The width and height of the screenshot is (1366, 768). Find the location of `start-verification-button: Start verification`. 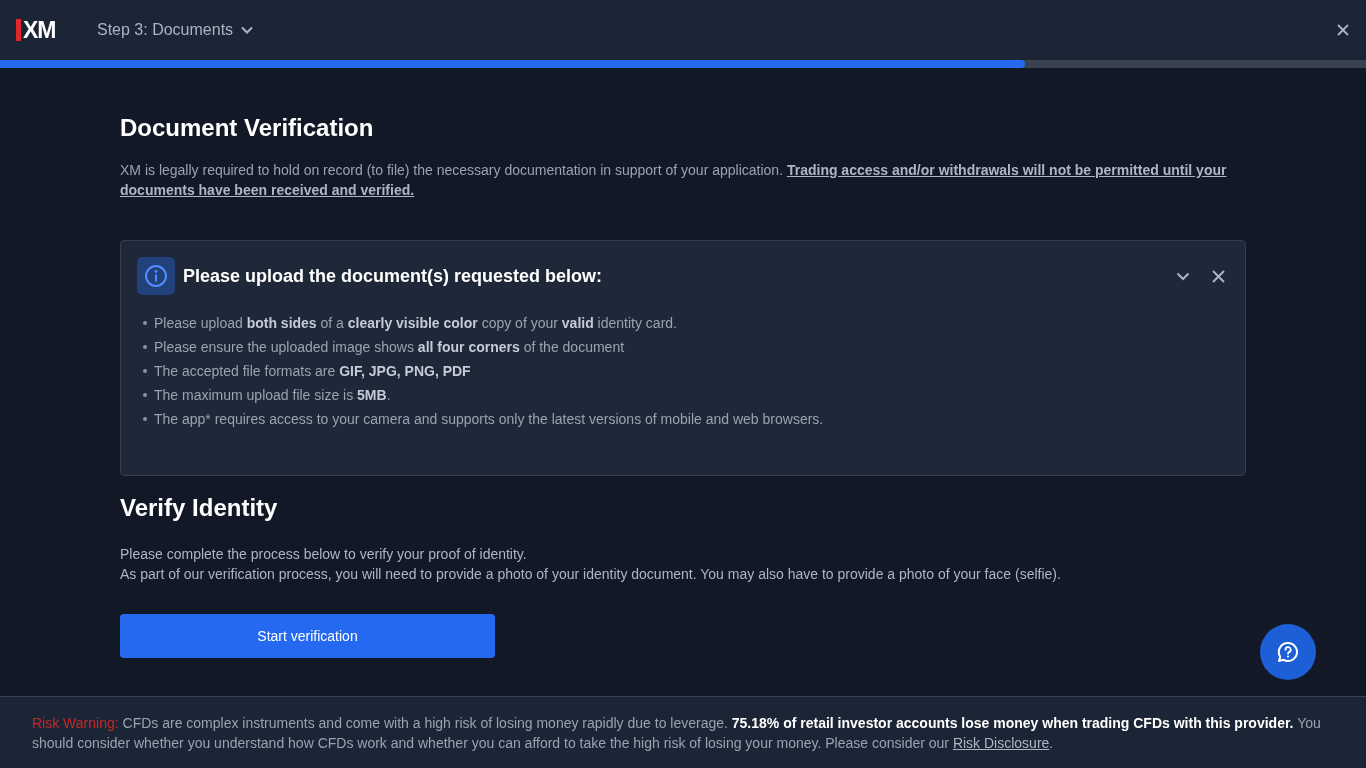

start-verification-button: Start verification is located at coordinates (307, 636).